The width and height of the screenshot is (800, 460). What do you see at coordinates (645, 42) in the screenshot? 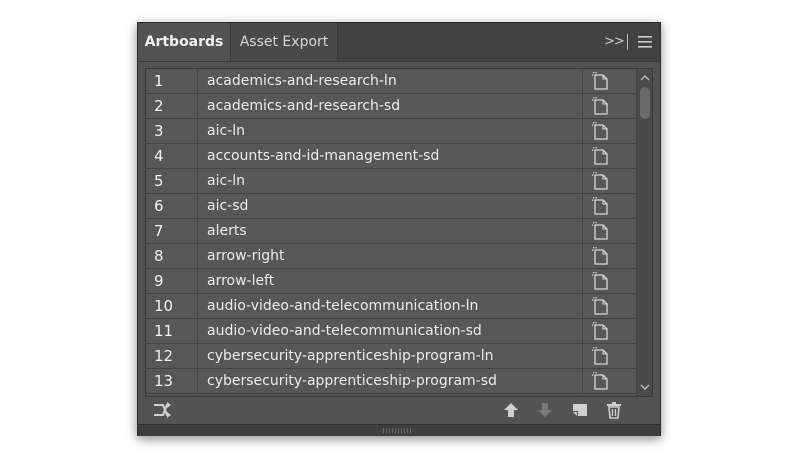
I see `panel-menu-icon` at bounding box center [645, 42].